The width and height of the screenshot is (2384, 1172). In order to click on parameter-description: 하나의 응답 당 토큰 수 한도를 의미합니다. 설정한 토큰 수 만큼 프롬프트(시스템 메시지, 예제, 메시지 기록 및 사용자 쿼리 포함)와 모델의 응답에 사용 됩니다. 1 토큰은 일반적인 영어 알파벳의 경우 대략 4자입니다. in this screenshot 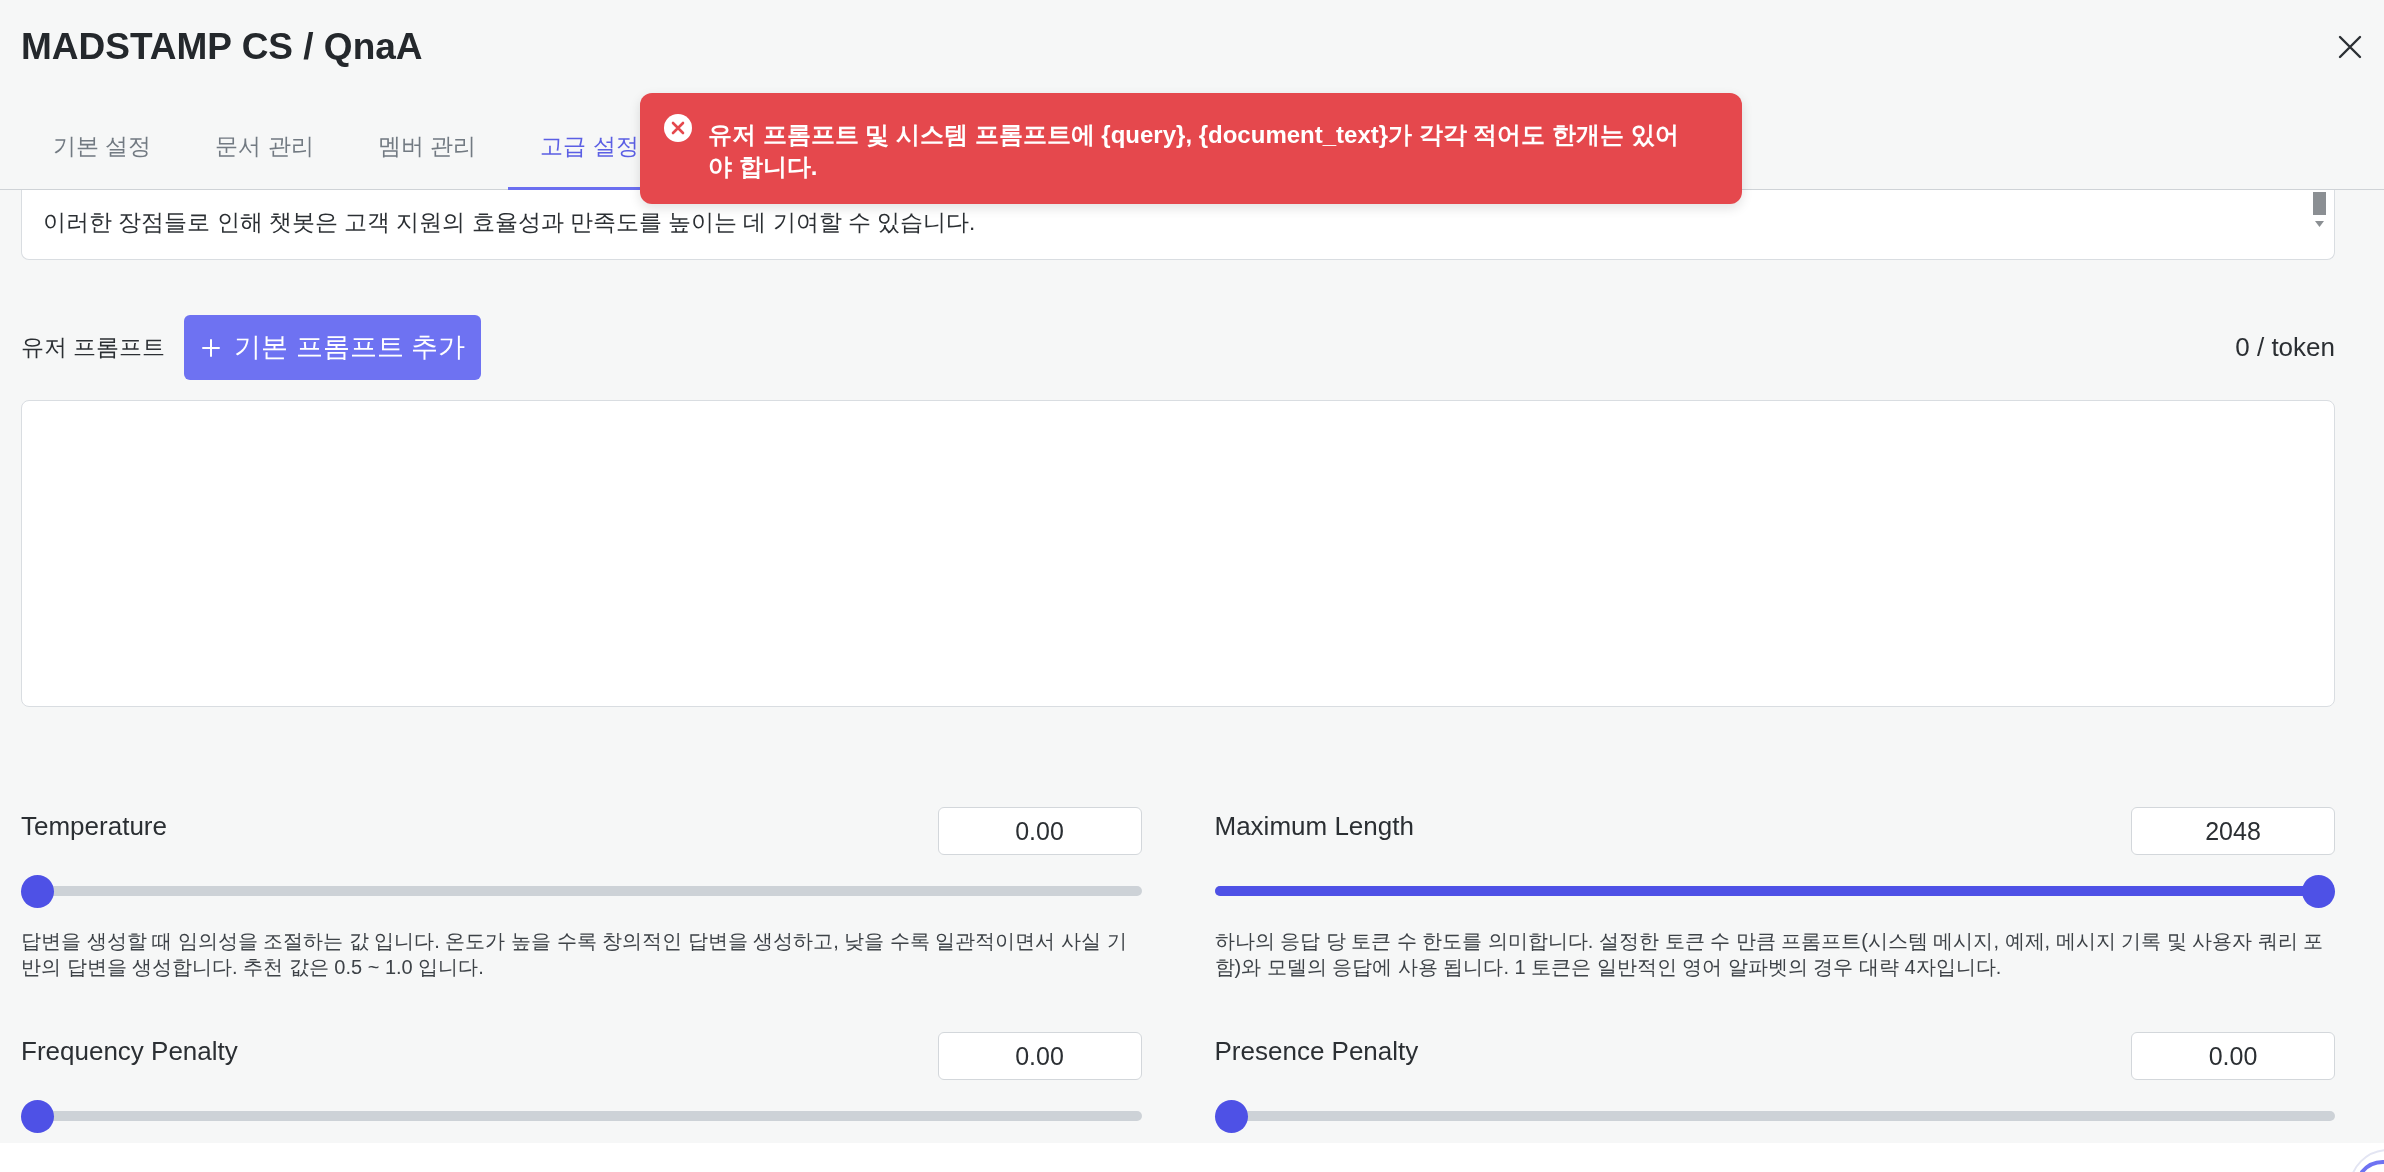, I will do `click(1769, 954)`.